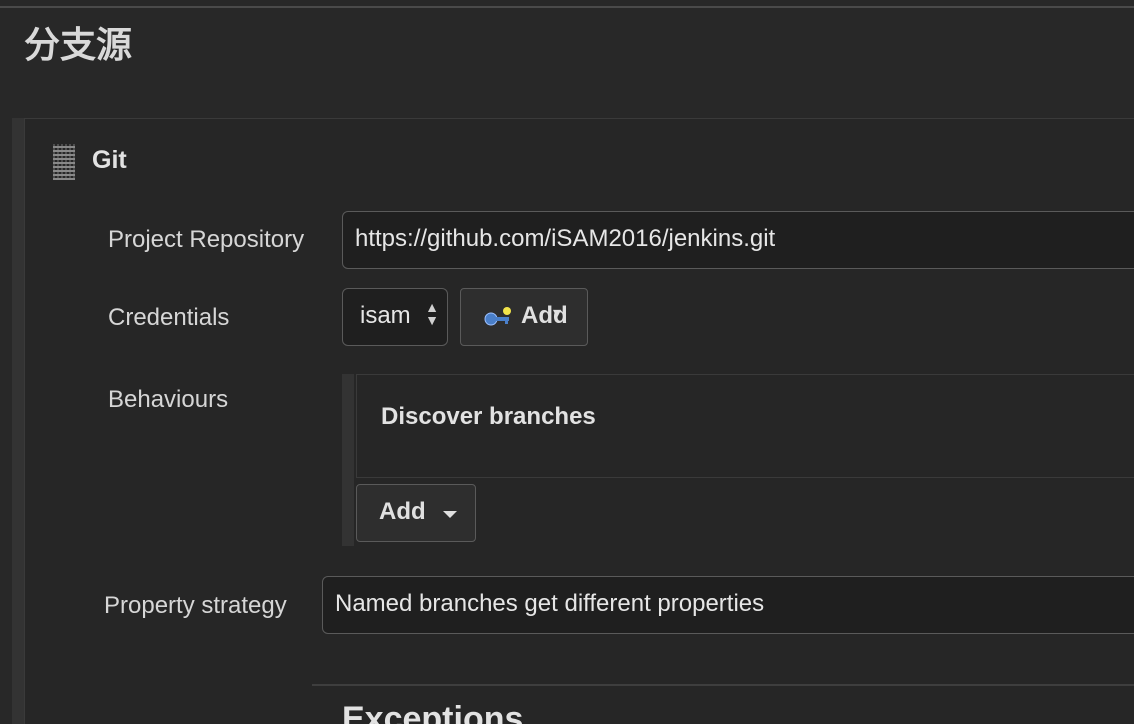 The image size is (1134, 724). Describe the element at coordinates (738, 240) in the screenshot. I see `project-repository-input: https://github.com/iSAM2016/jenkins.git` at that location.